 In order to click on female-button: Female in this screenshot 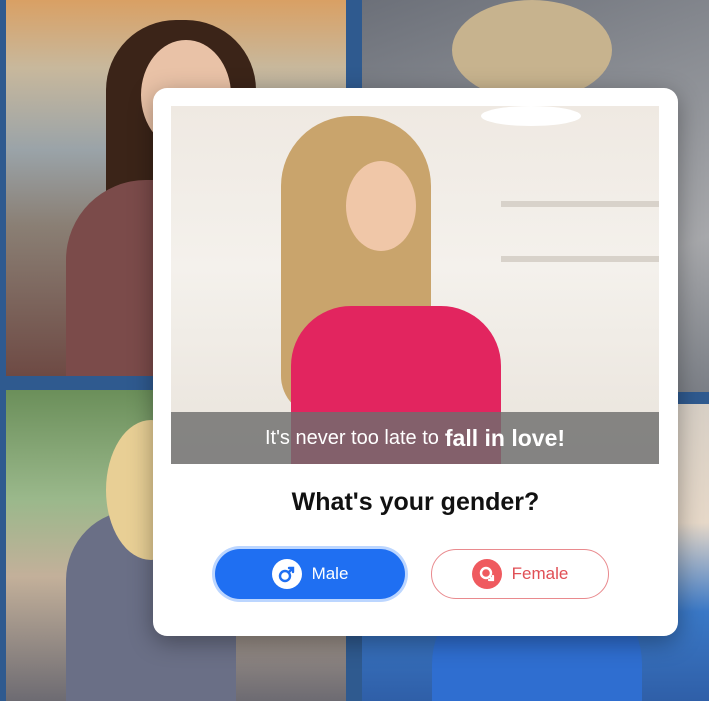, I will do `click(520, 574)`.